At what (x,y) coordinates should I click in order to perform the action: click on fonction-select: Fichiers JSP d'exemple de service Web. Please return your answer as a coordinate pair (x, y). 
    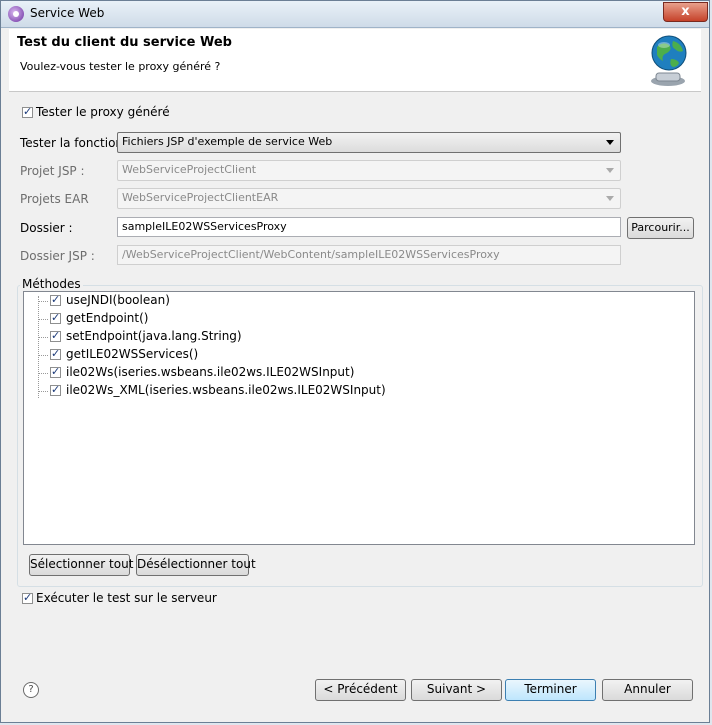
    Looking at the image, I should click on (369, 142).